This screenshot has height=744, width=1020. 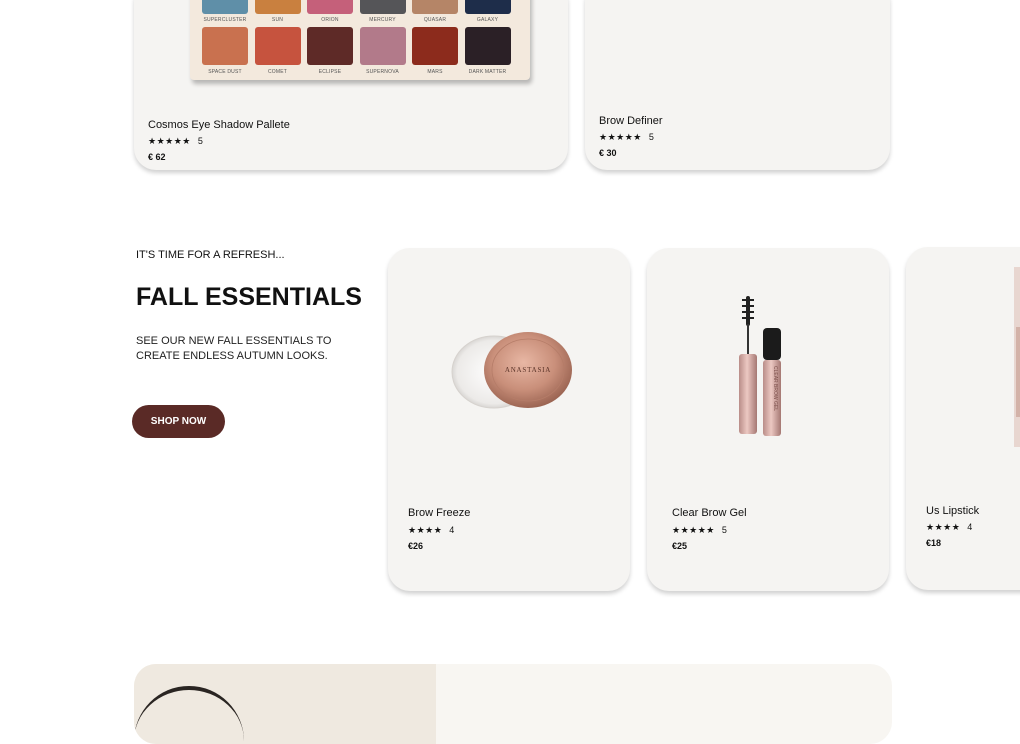 I want to click on product-card-us-lipstick: Us Lipstick ★★★★ 4 €18, so click(x=963, y=418).